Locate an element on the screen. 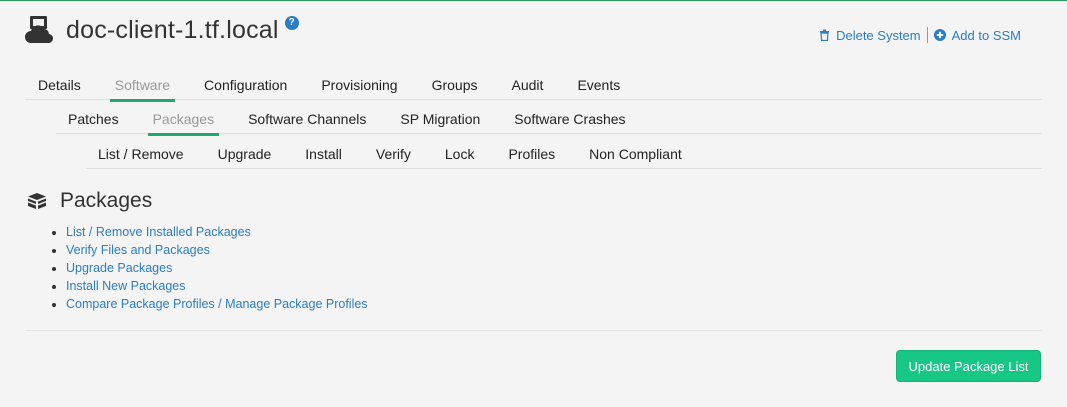 This screenshot has height=407, width=1067. tab-non-compliant: Non Compliant is located at coordinates (635, 154).